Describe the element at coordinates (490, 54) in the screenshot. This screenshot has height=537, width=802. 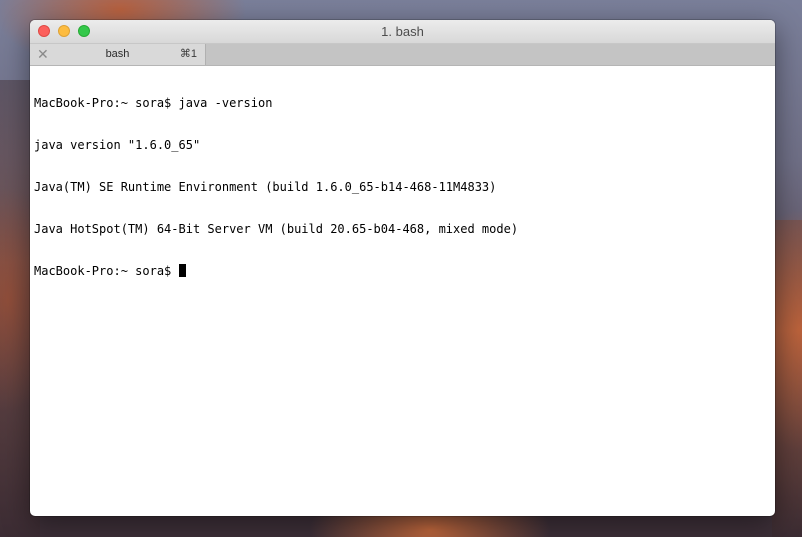
I see `tab-bar-empty-area` at that location.